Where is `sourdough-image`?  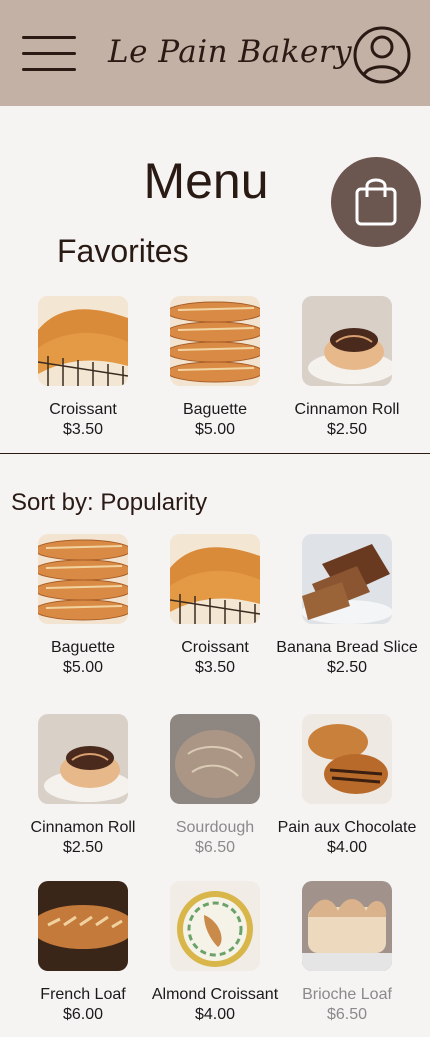 sourdough-image is located at coordinates (215, 759).